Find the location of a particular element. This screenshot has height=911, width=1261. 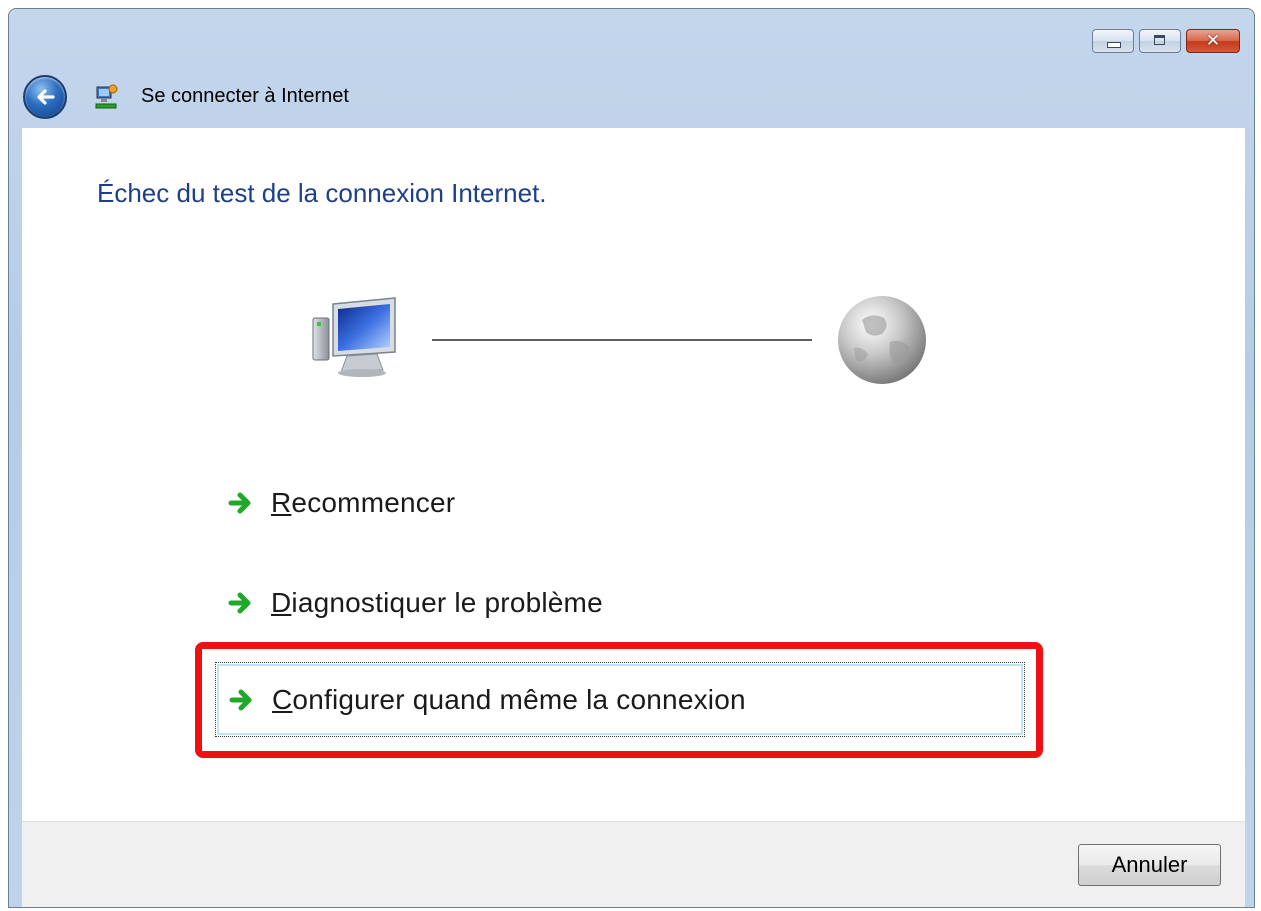

maximize-icon is located at coordinates (1159, 40).